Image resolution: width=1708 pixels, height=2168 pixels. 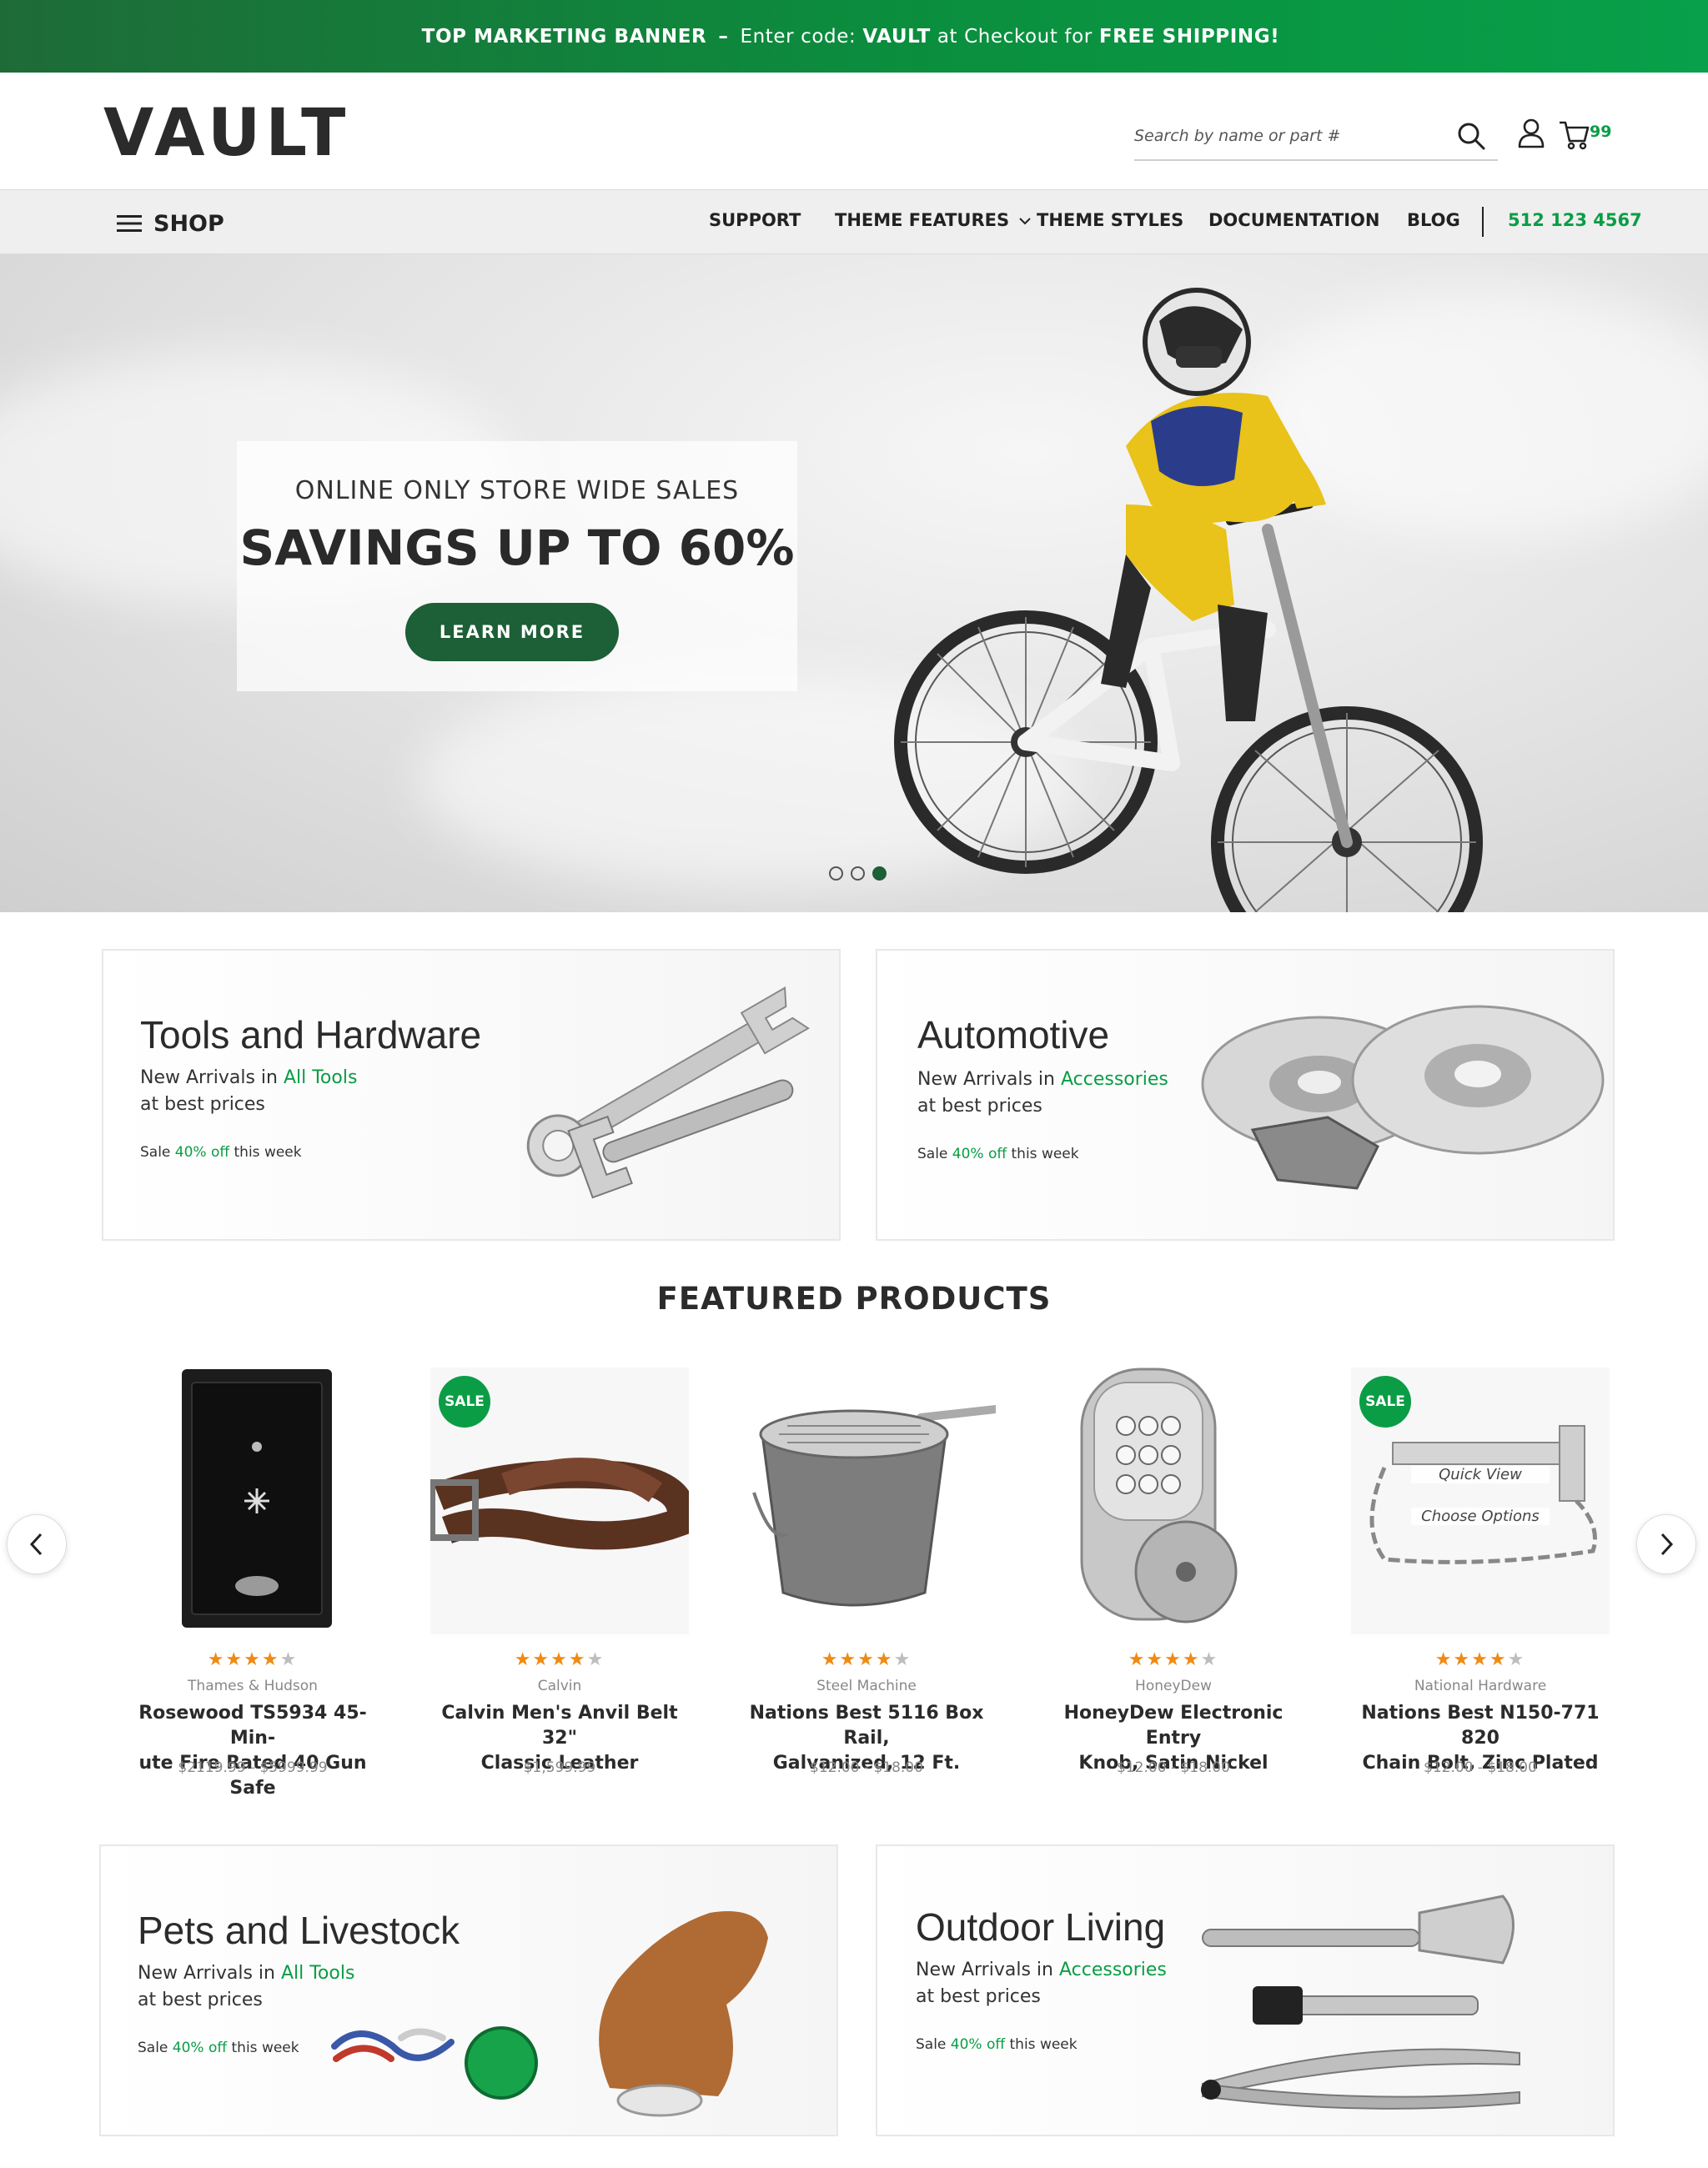 I want to click on carousel-next-button, so click(x=1666, y=1544).